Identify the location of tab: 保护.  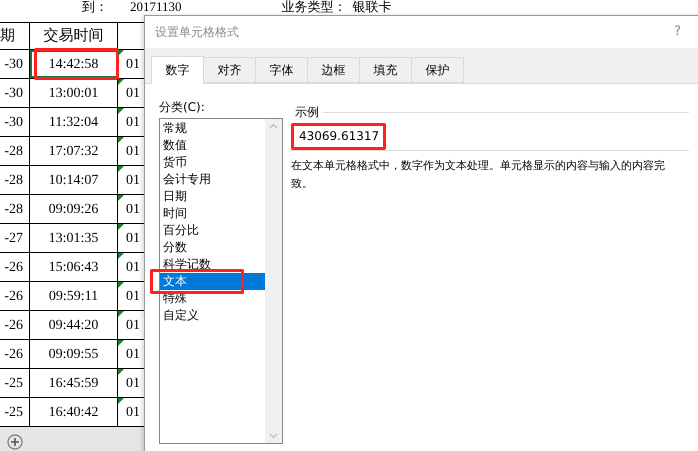
(437, 70).